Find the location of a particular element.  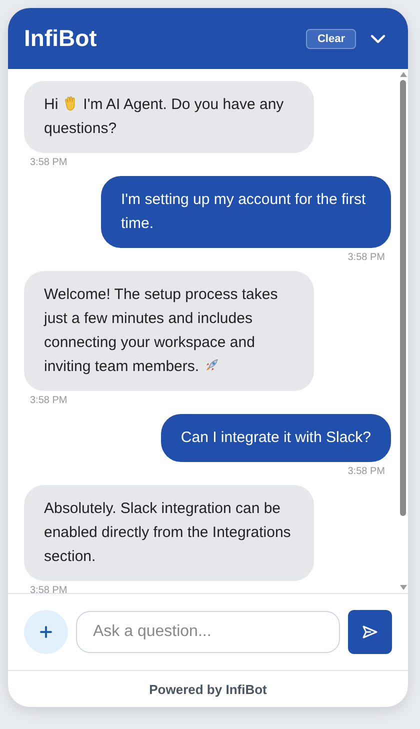

scrollbar-thumb is located at coordinates (403, 298).